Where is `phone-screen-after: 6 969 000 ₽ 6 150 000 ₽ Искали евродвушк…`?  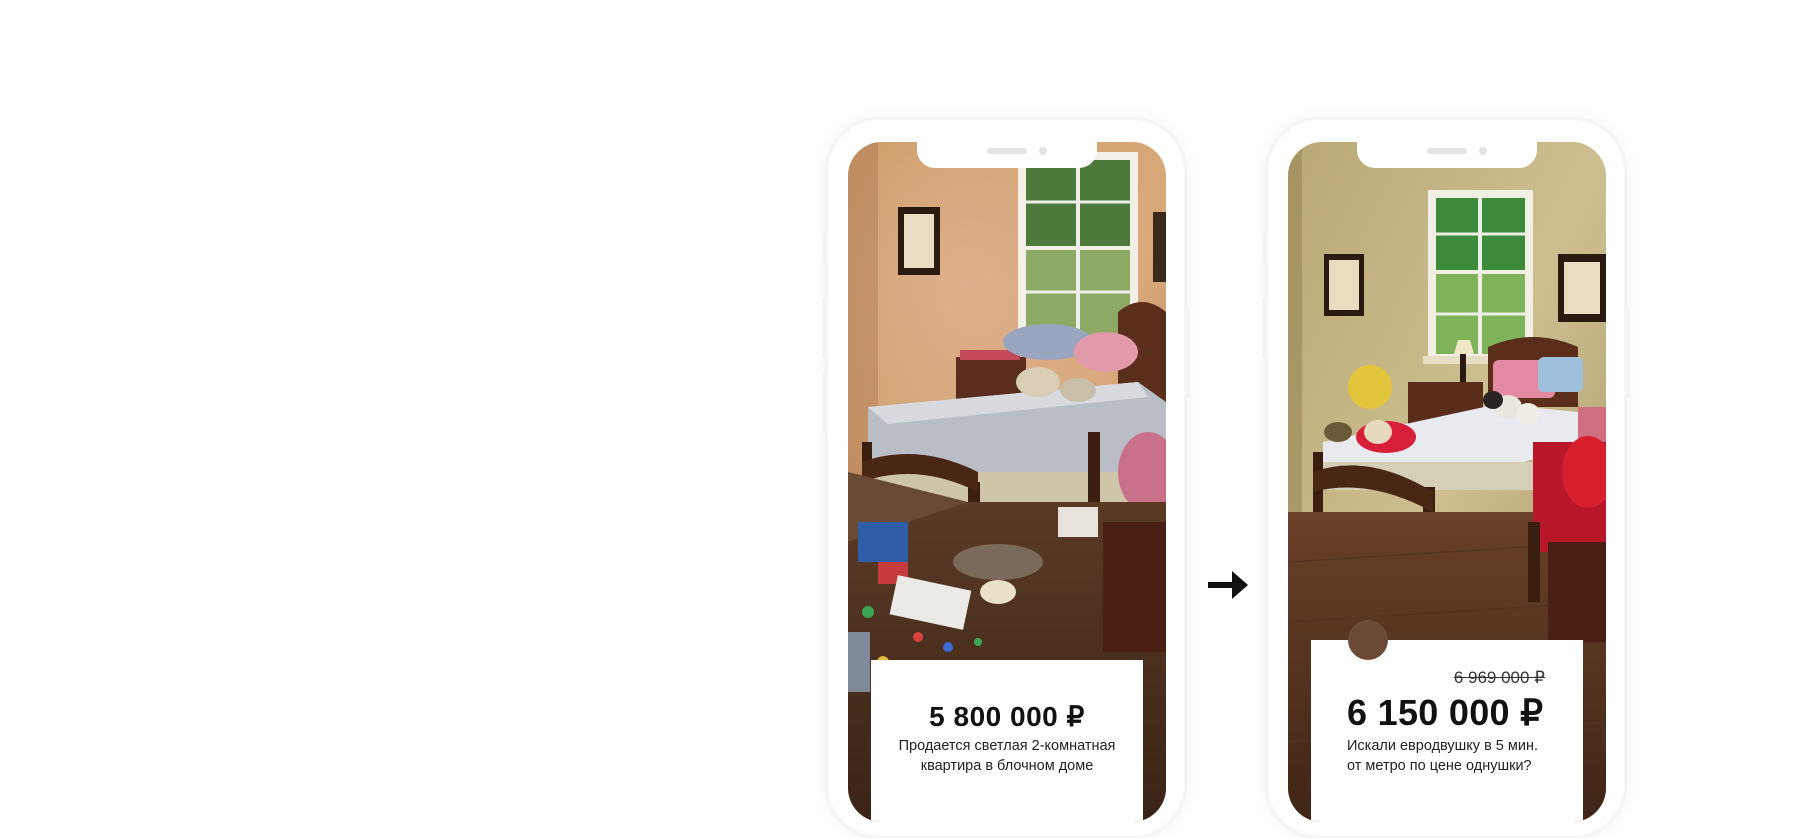
phone-screen-after: 6 969 000 ₽ 6 150 000 ₽ Искали евродвушк… is located at coordinates (1447, 482).